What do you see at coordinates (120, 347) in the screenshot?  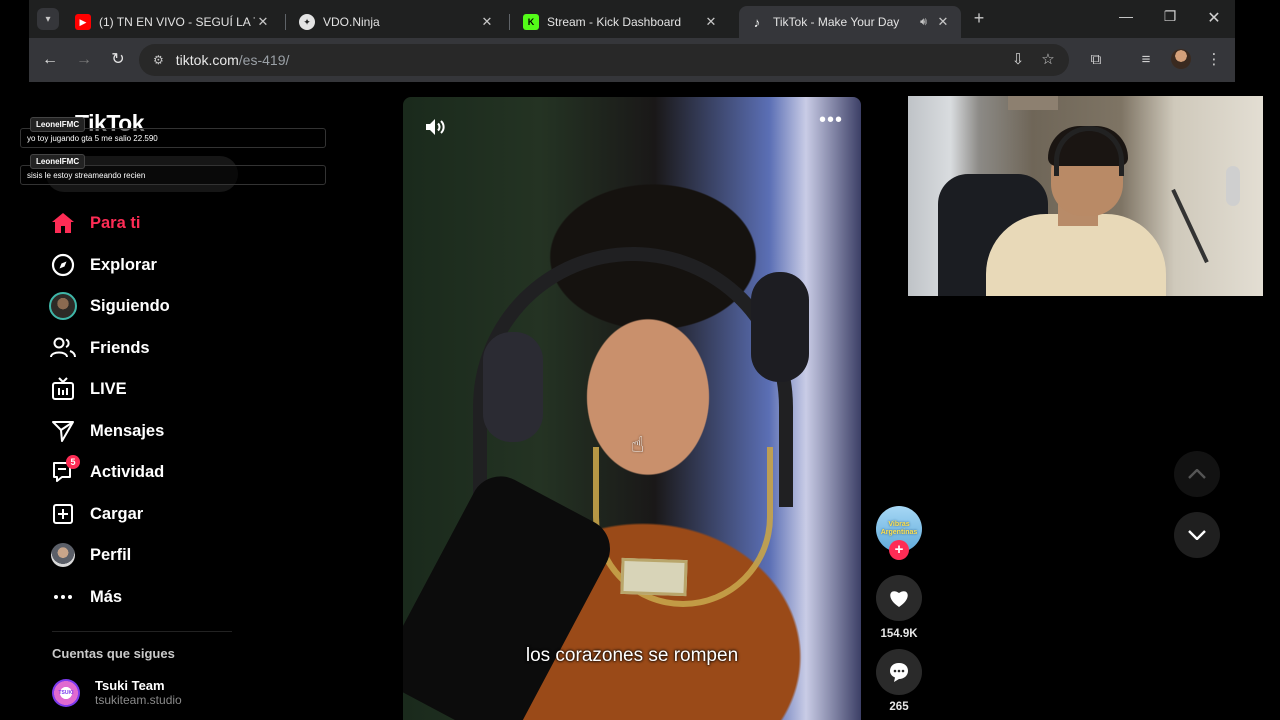 I see `sidebar-item-label: Friends` at bounding box center [120, 347].